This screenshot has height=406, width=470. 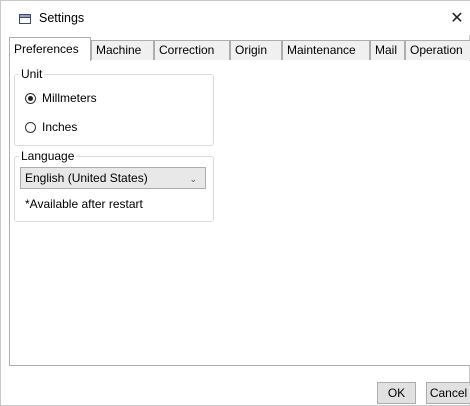 What do you see at coordinates (387, 50) in the screenshot?
I see `tab-mail: Mail` at bounding box center [387, 50].